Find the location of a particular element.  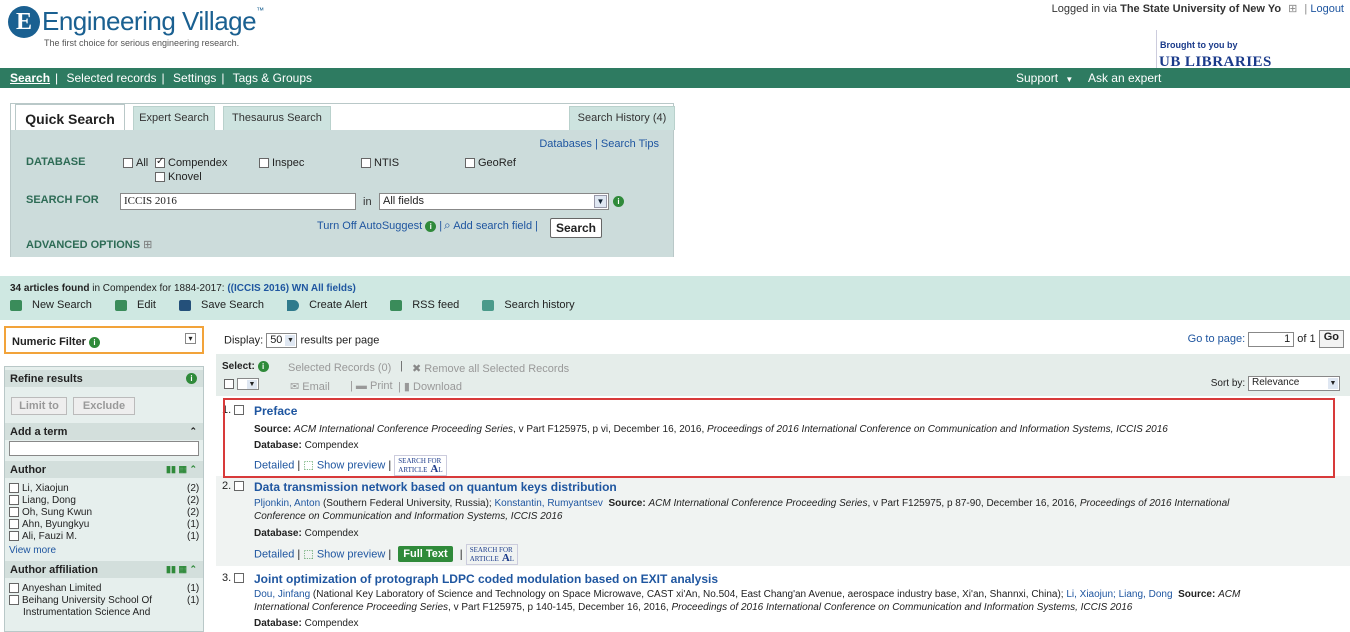

db-inspec-checkbox is located at coordinates (264, 163).